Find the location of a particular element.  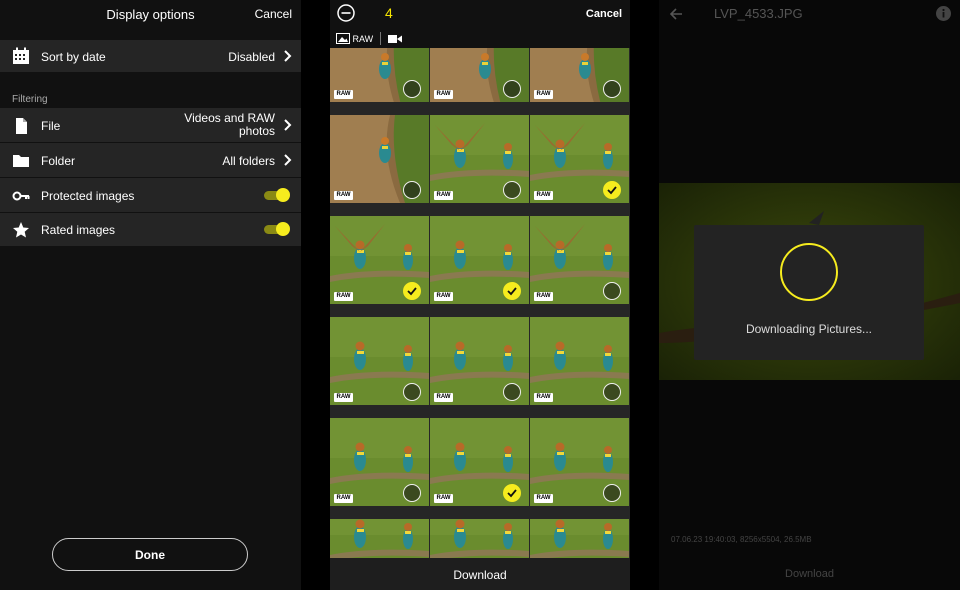

image-metadata: 07.06.23 19:40:03, 8256x5504, 26.5MB is located at coordinates (741, 539).